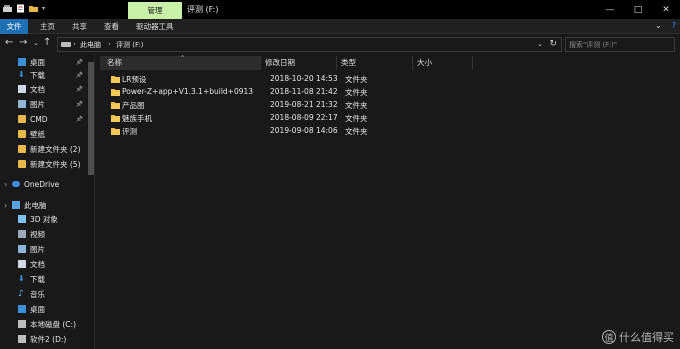  I want to click on app-icon, so click(7, 8).